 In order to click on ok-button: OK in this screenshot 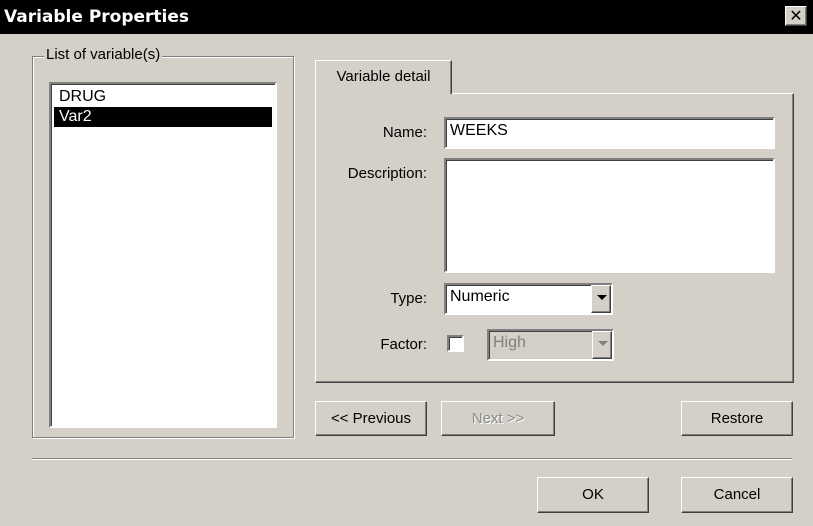, I will do `click(593, 495)`.